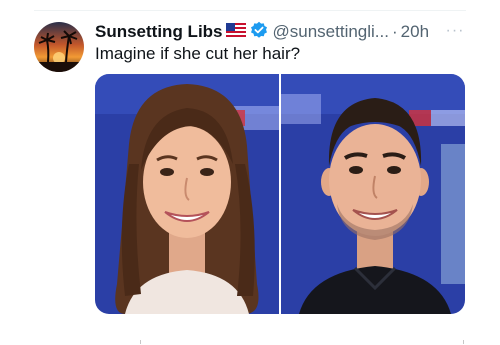 This screenshot has width=500, height=345. What do you see at coordinates (250, 10) in the screenshot?
I see `top-divider` at bounding box center [250, 10].